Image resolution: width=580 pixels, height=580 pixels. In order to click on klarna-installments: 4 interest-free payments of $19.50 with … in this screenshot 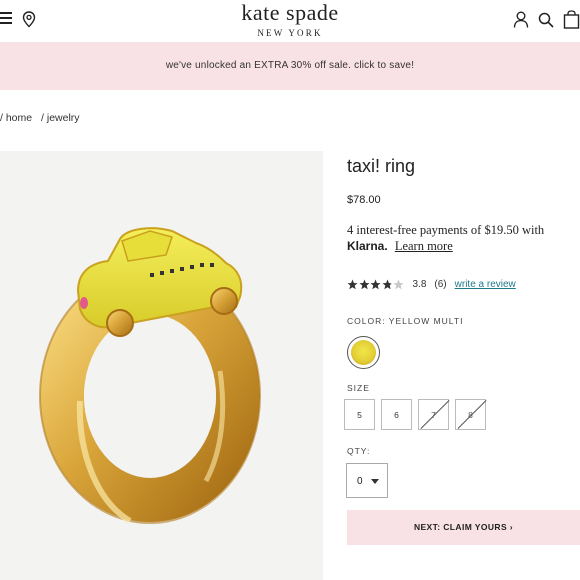, I will do `click(463, 238)`.